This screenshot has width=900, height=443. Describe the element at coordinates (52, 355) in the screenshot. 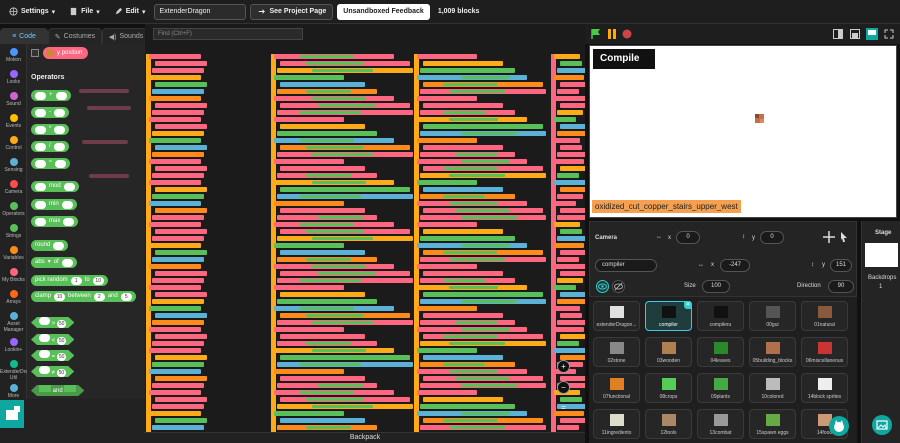

I see `equals-block: = 50` at that location.